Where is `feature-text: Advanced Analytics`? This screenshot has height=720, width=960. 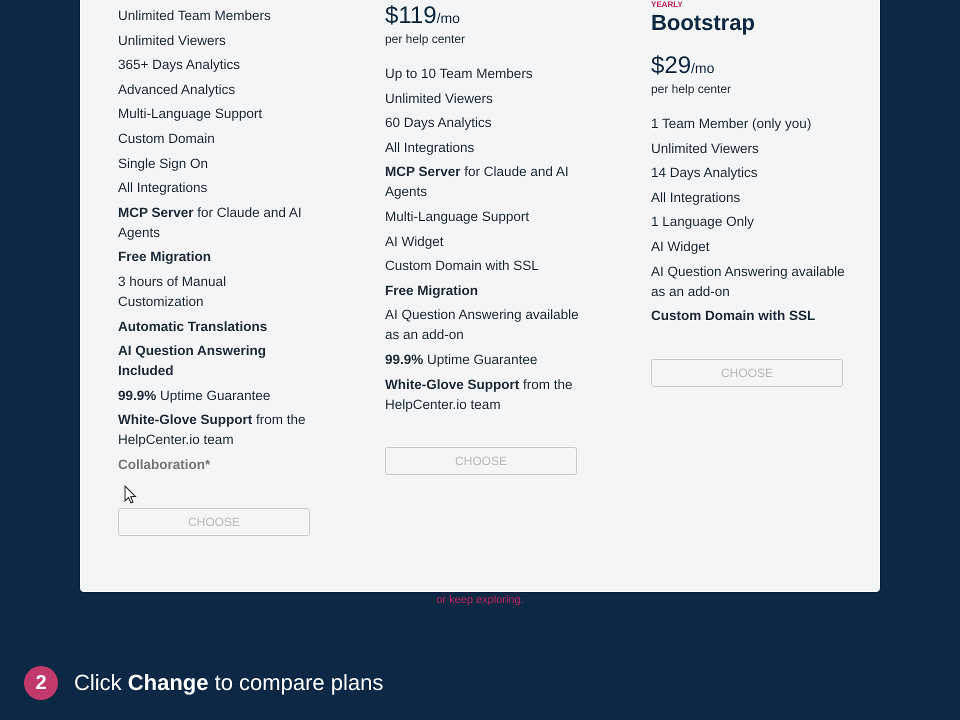
feature-text: Advanced Analytics is located at coordinates (177, 89).